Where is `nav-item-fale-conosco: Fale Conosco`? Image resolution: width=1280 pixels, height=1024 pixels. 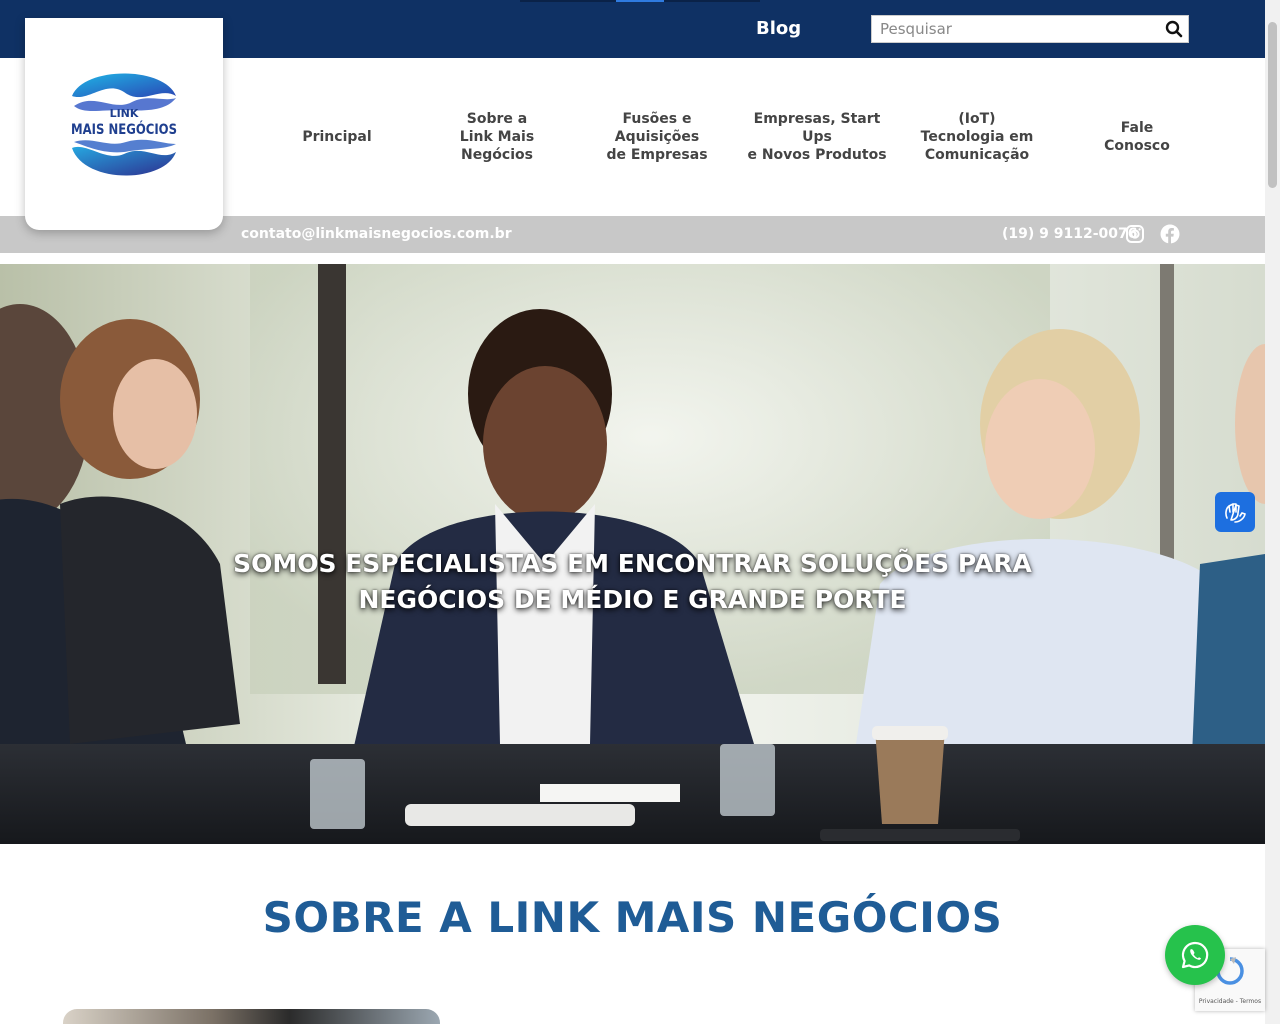 nav-item-fale-conosco: Fale Conosco is located at coordinates (1137, 137).